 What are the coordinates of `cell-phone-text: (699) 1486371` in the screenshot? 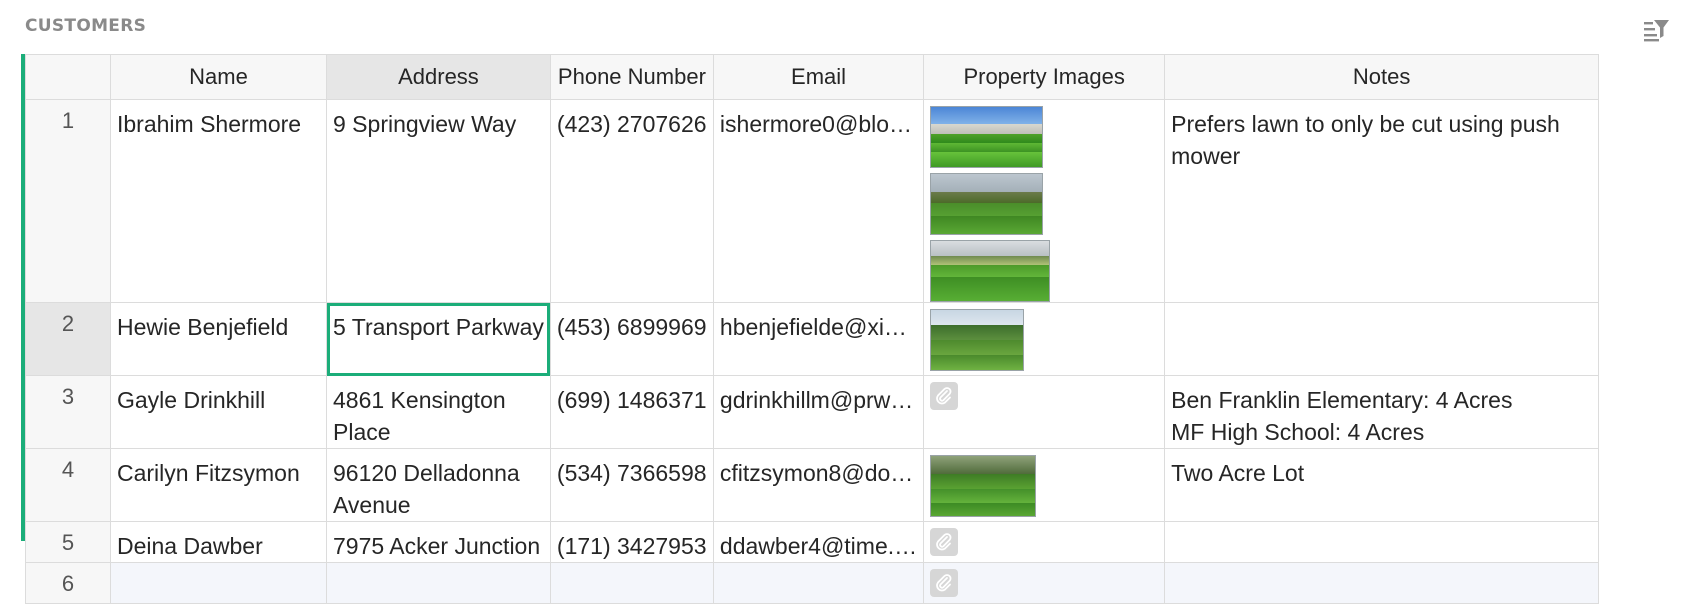 It's located at (631, 400).